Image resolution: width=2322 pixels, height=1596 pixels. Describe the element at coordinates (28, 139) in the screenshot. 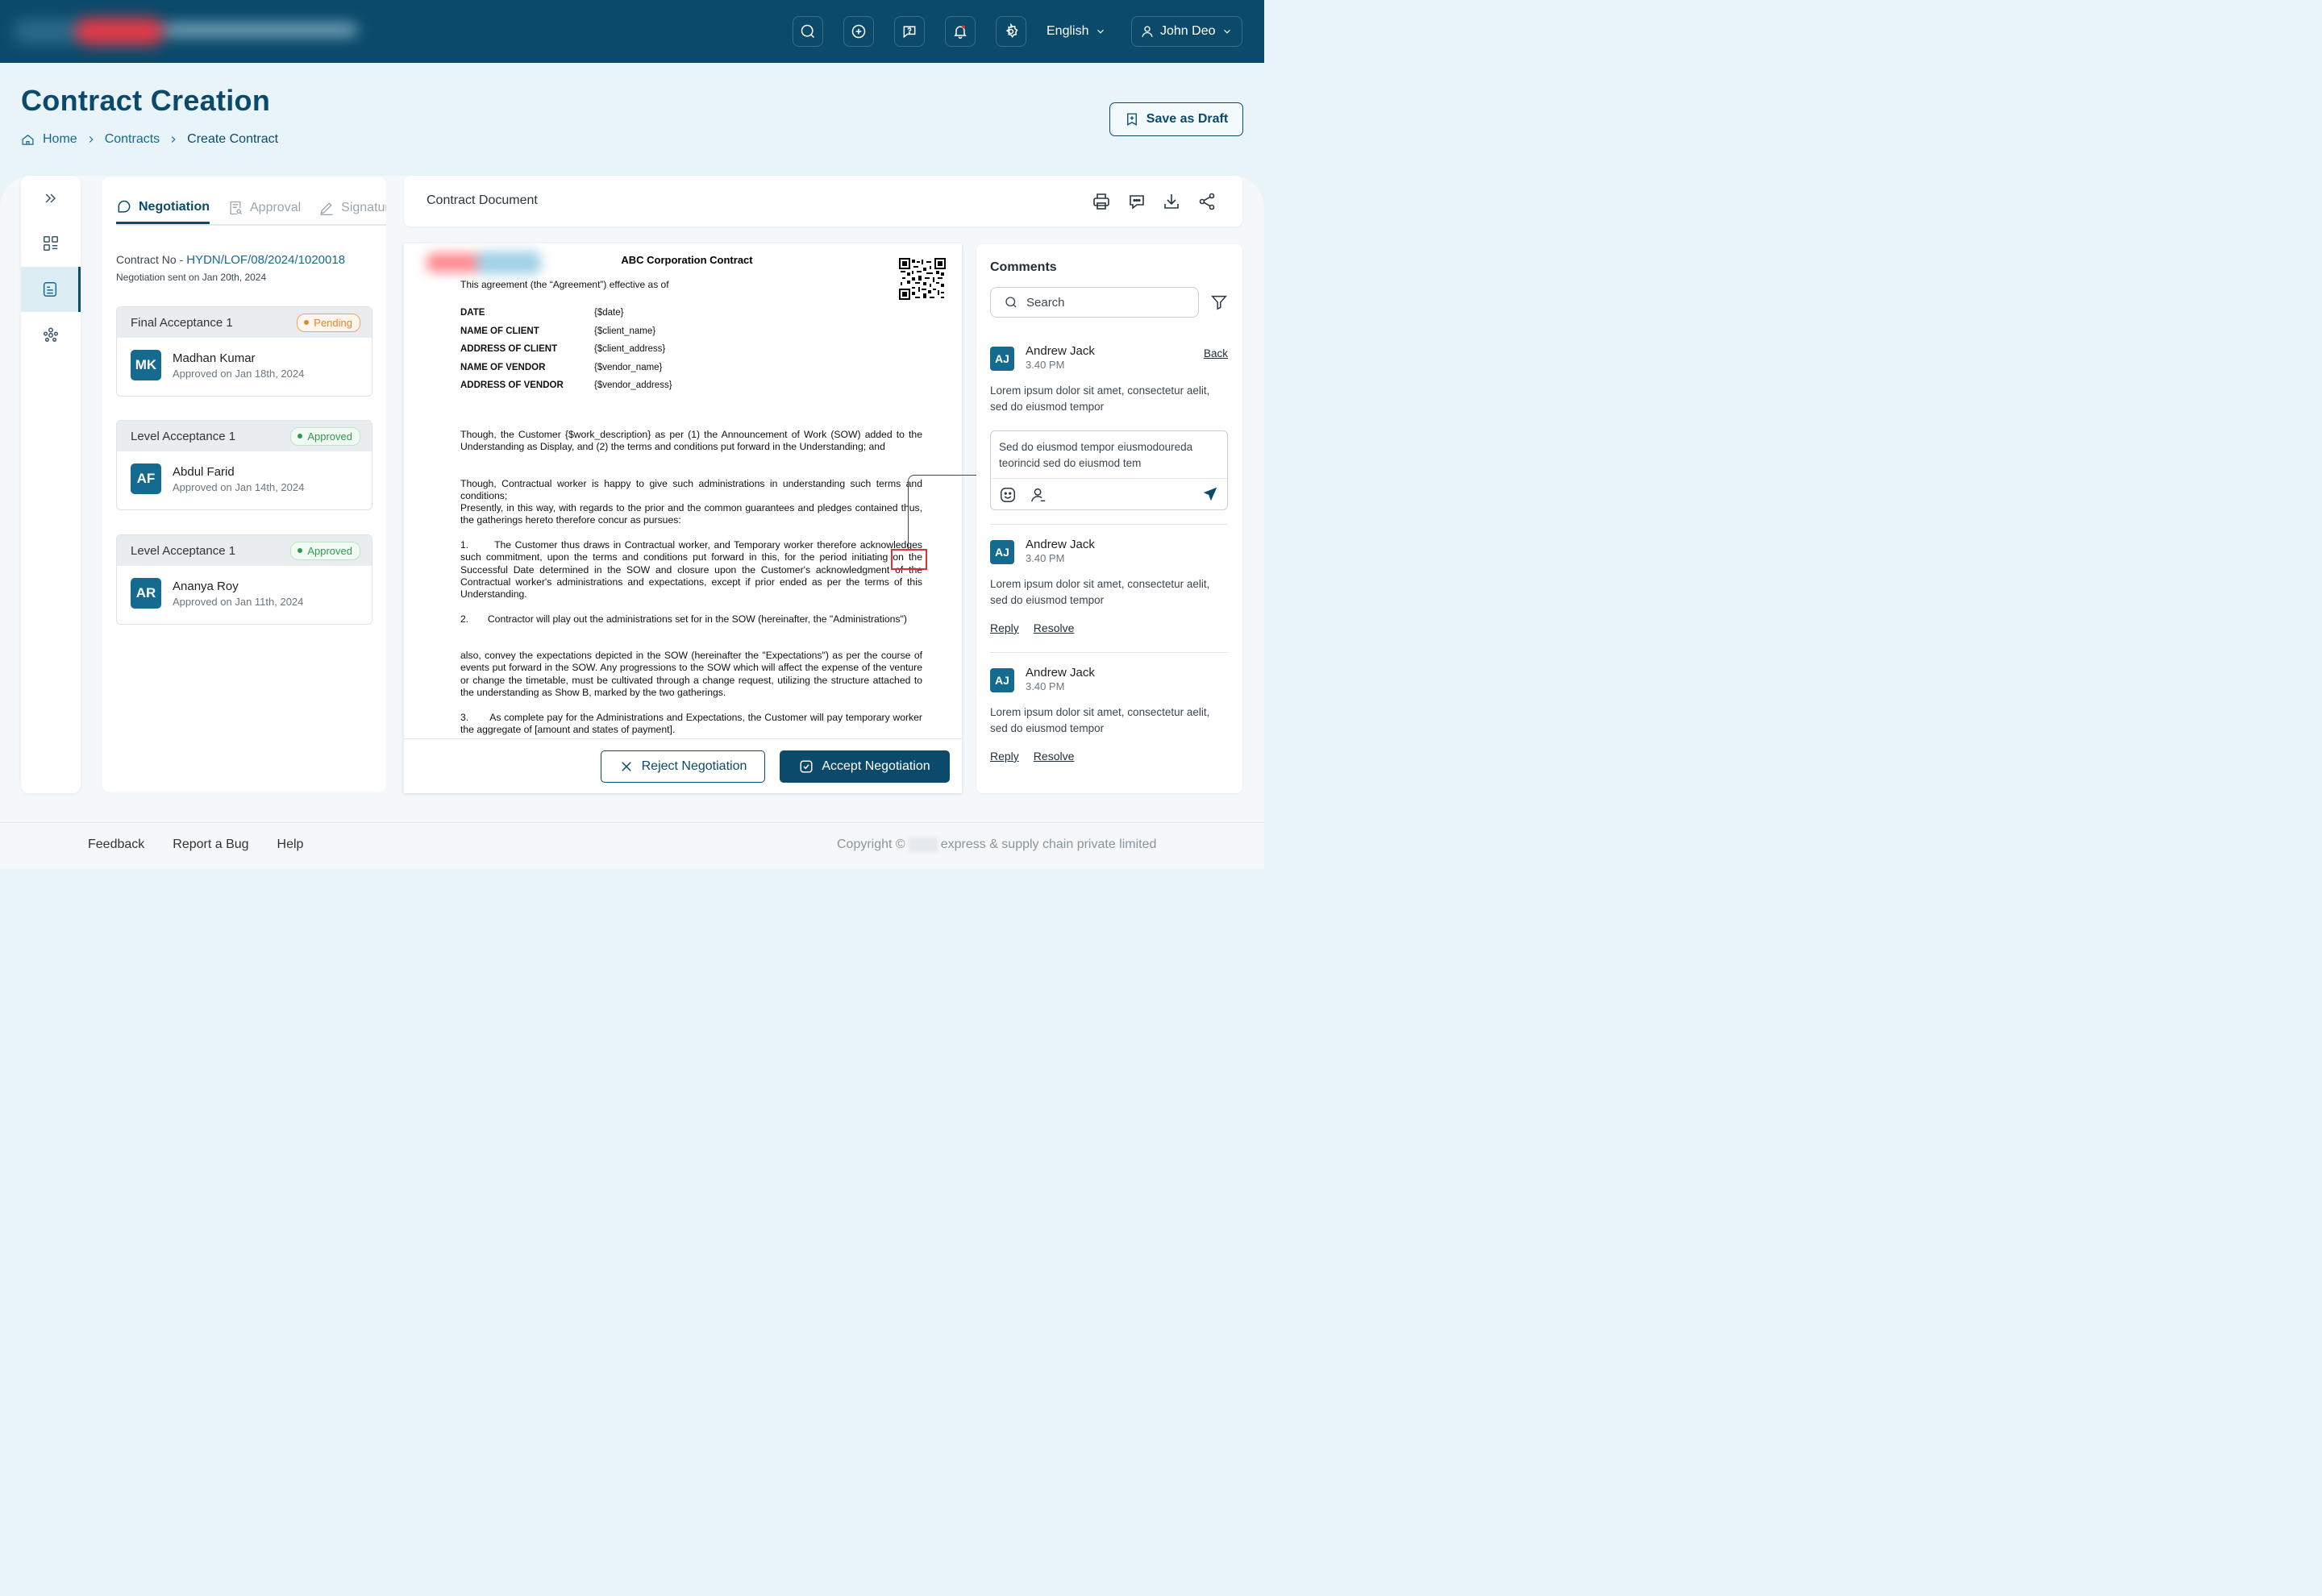

I see `home-icon` at that location.